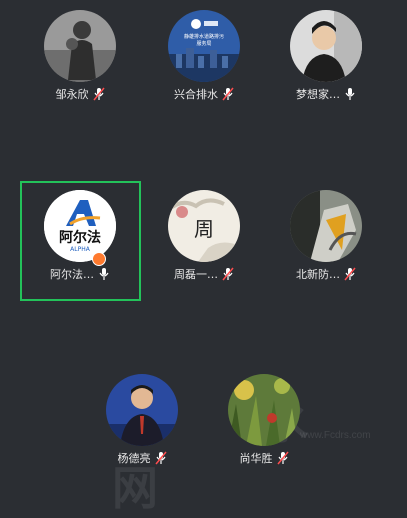  I want to click on logo-text: 阿尔法, so click(80, 237).